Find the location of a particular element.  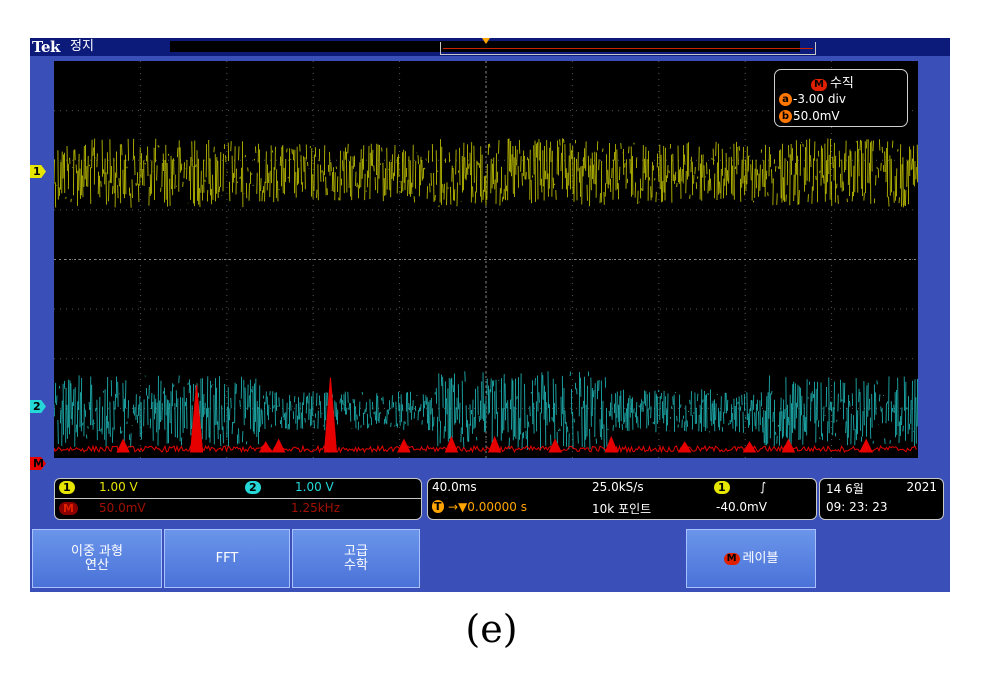

record-window is located at coordinates (628, 48).